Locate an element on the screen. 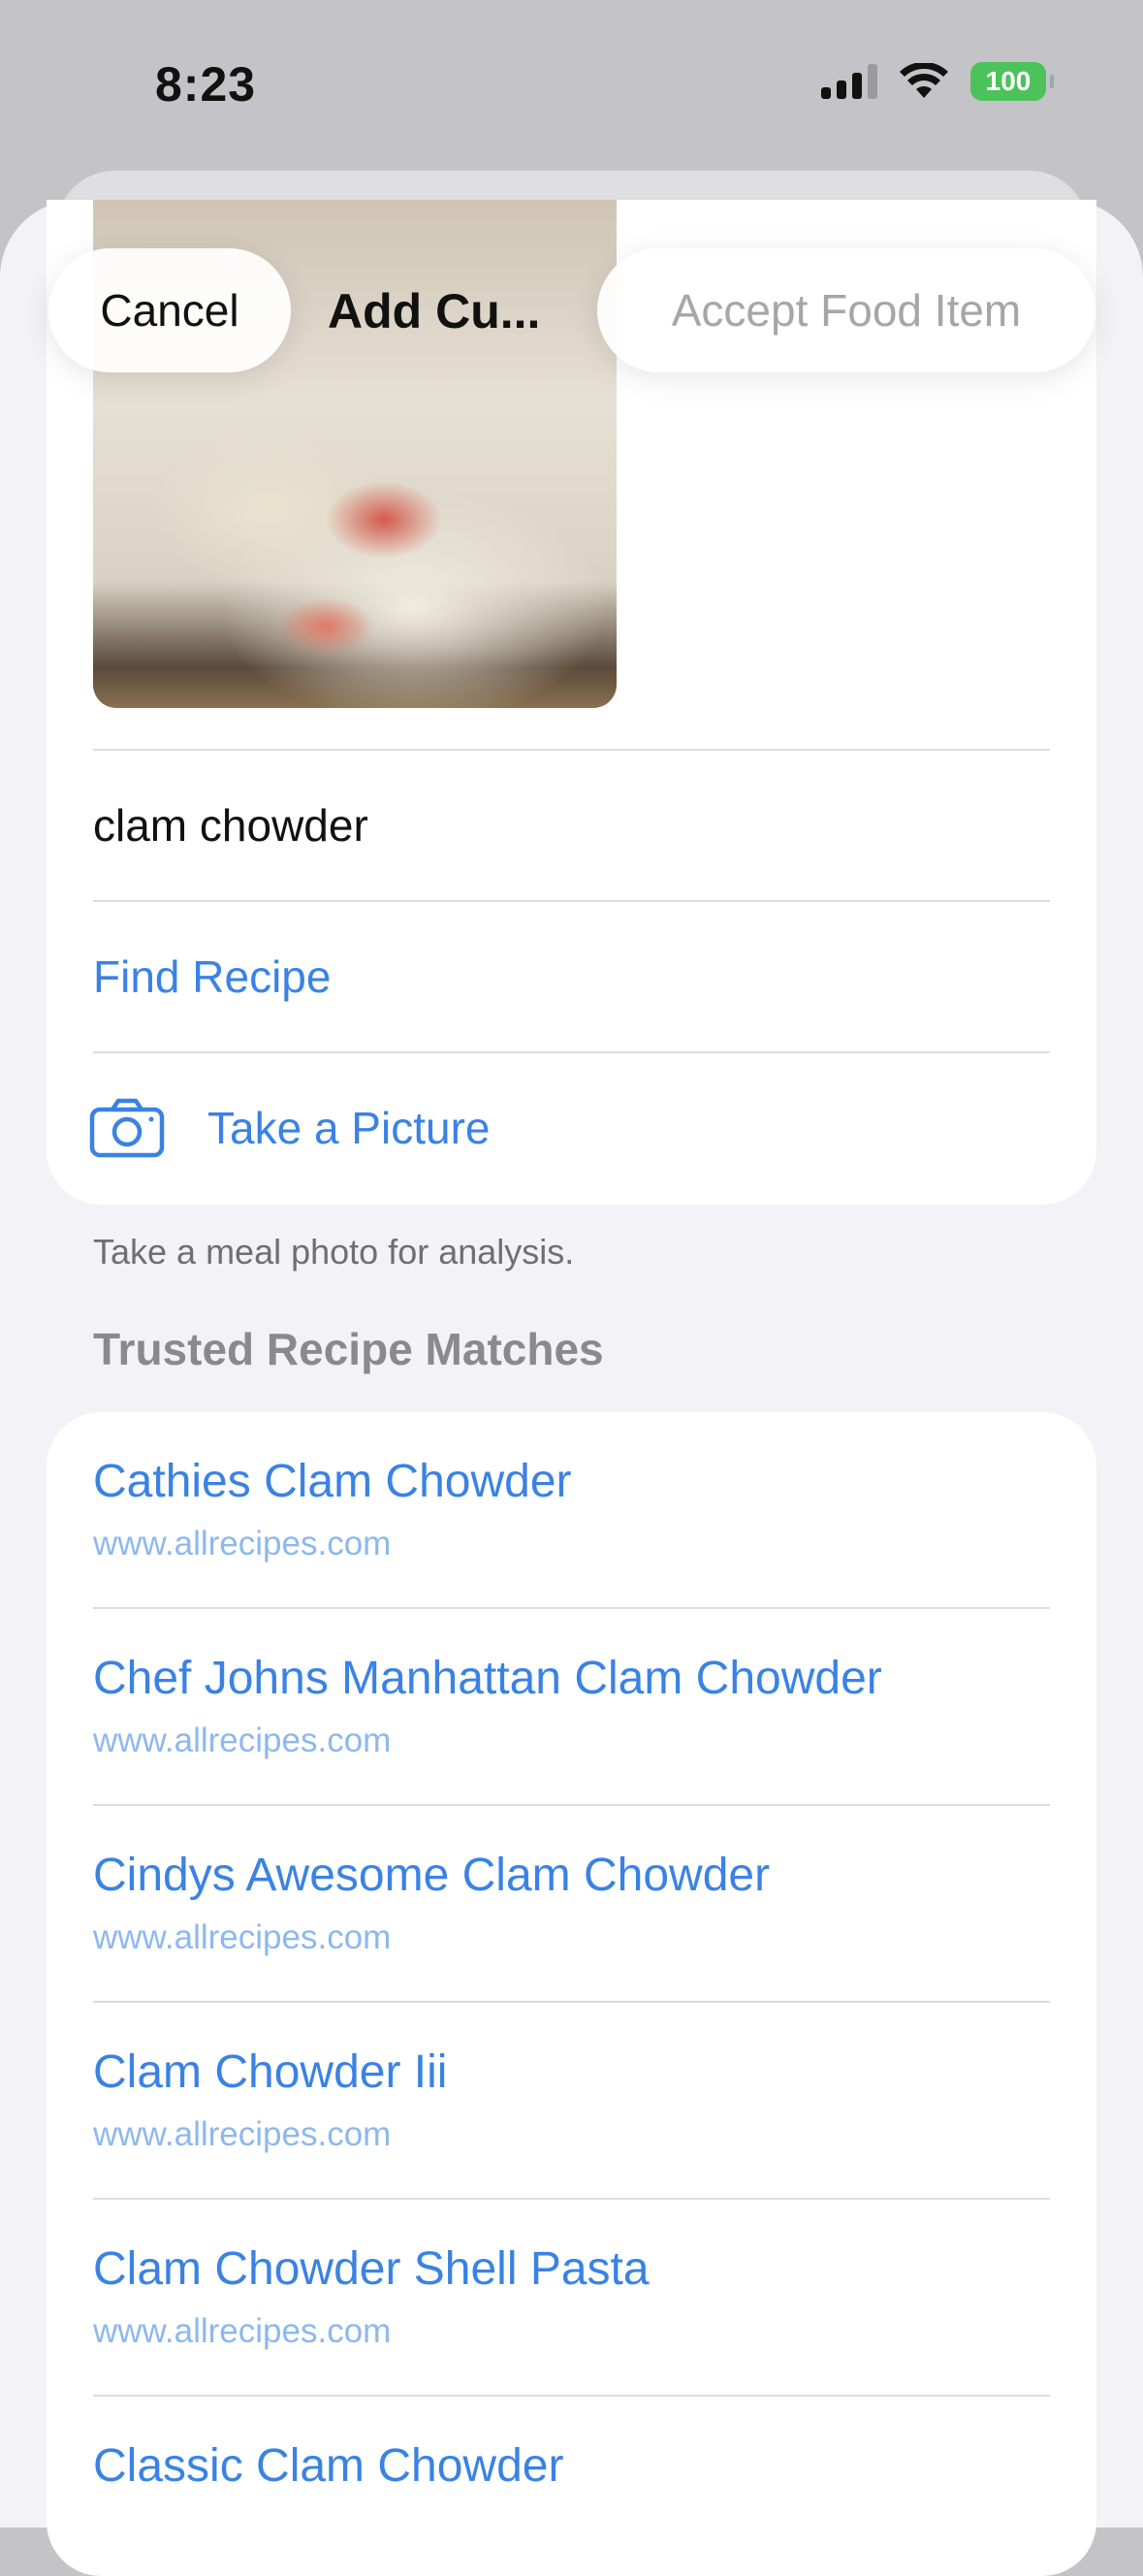 The image size is (1143, 2576). accept-food-item-button: Accept Food Item is located at coordinates (846, 310).